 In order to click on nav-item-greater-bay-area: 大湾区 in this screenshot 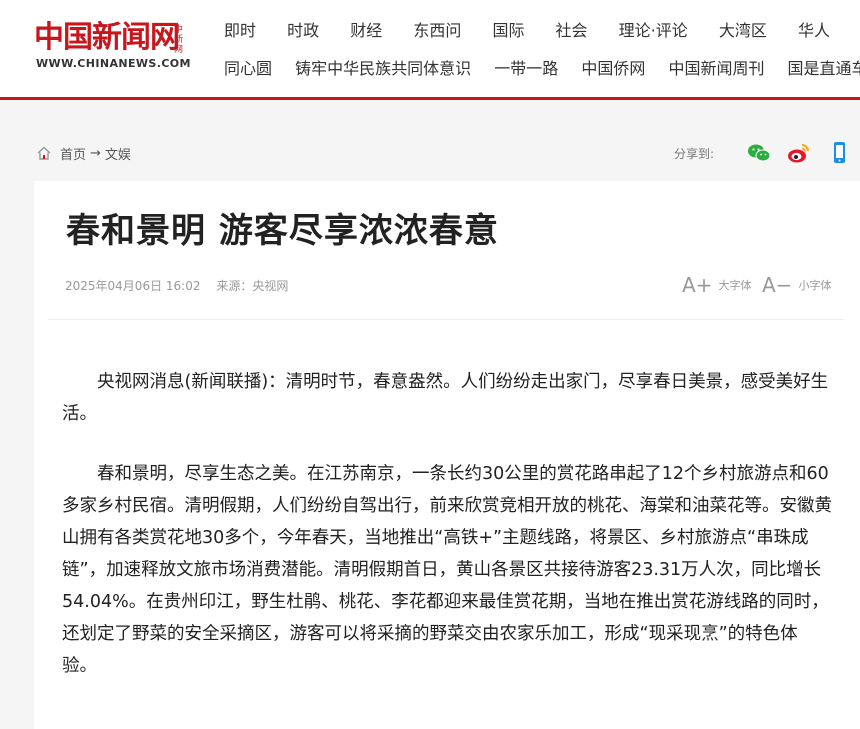, I will do `click(743, 29)`.